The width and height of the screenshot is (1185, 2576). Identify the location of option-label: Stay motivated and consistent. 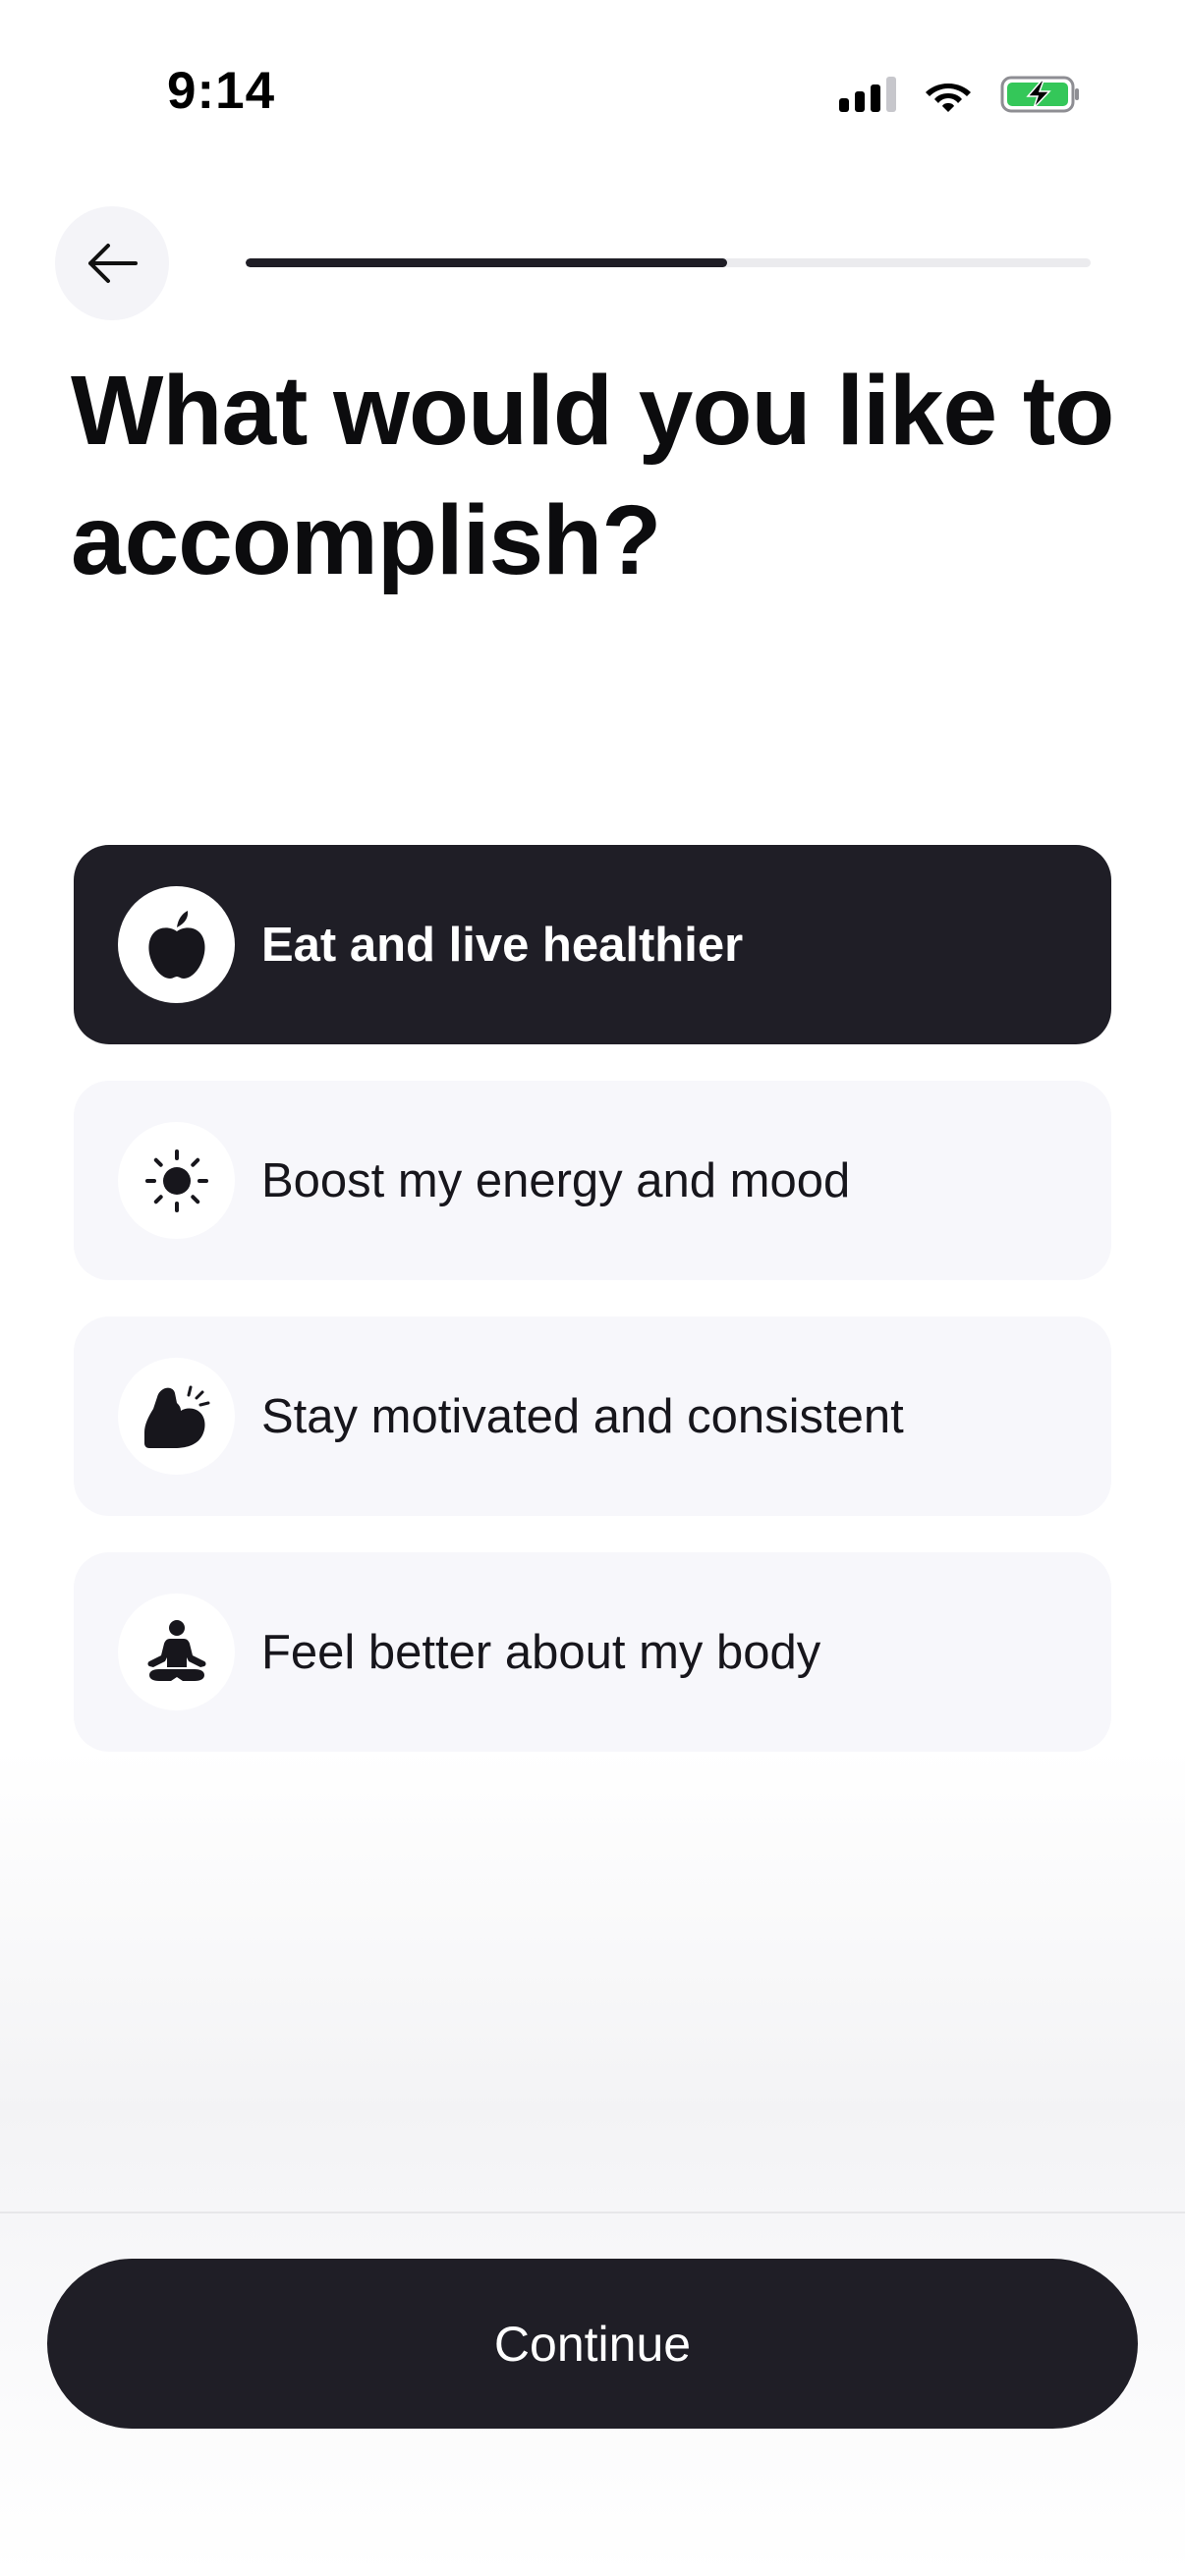
(583, 1416).